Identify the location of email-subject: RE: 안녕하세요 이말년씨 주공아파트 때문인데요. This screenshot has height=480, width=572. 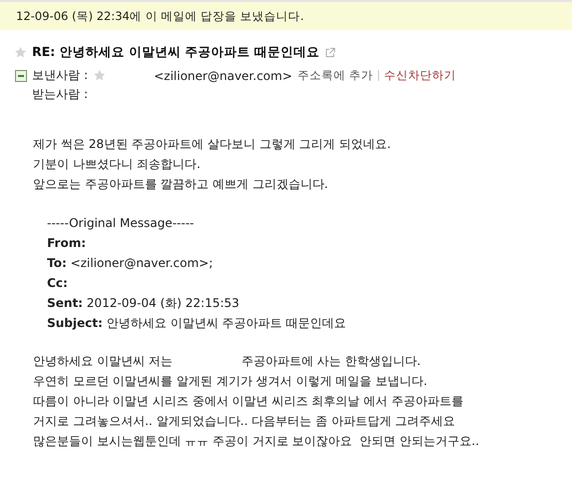
(176, 52).